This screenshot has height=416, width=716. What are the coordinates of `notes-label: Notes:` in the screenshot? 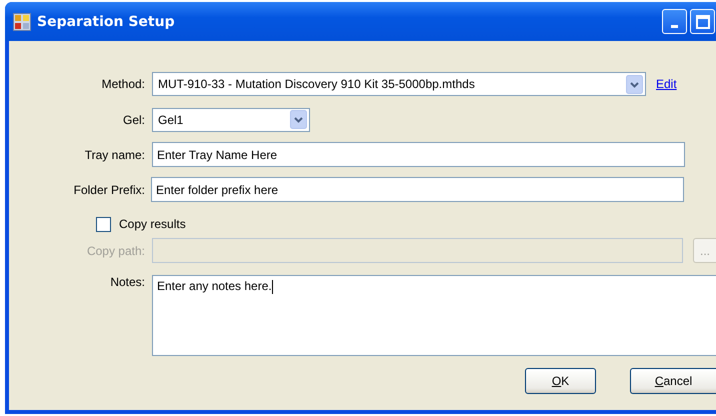 It's located at (127, 282).